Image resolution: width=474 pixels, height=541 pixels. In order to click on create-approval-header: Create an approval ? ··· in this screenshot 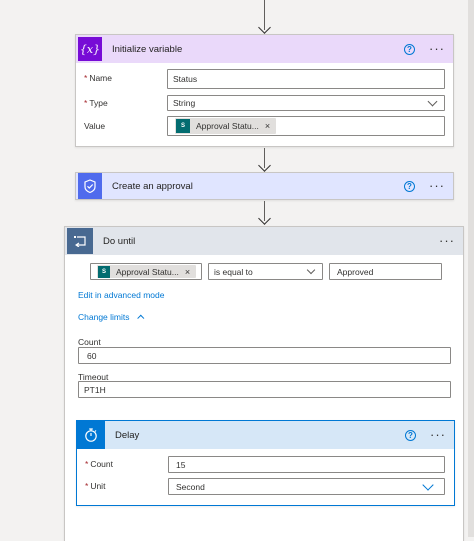, I will do `click(264, 186)`.